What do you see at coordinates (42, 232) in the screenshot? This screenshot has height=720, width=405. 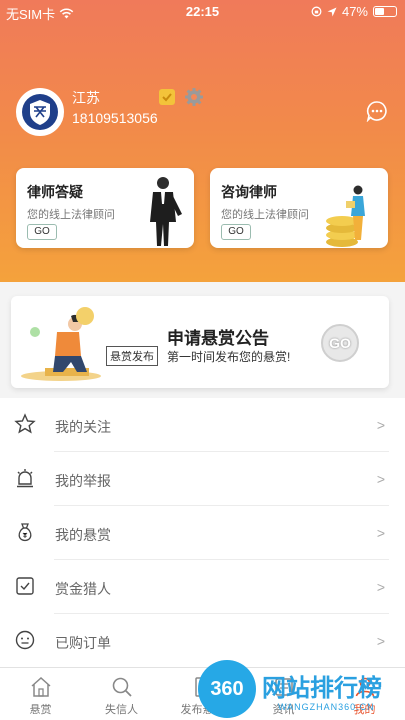 I see `lawyer-qa-go-button: GO` at bounding box center [42, 232].